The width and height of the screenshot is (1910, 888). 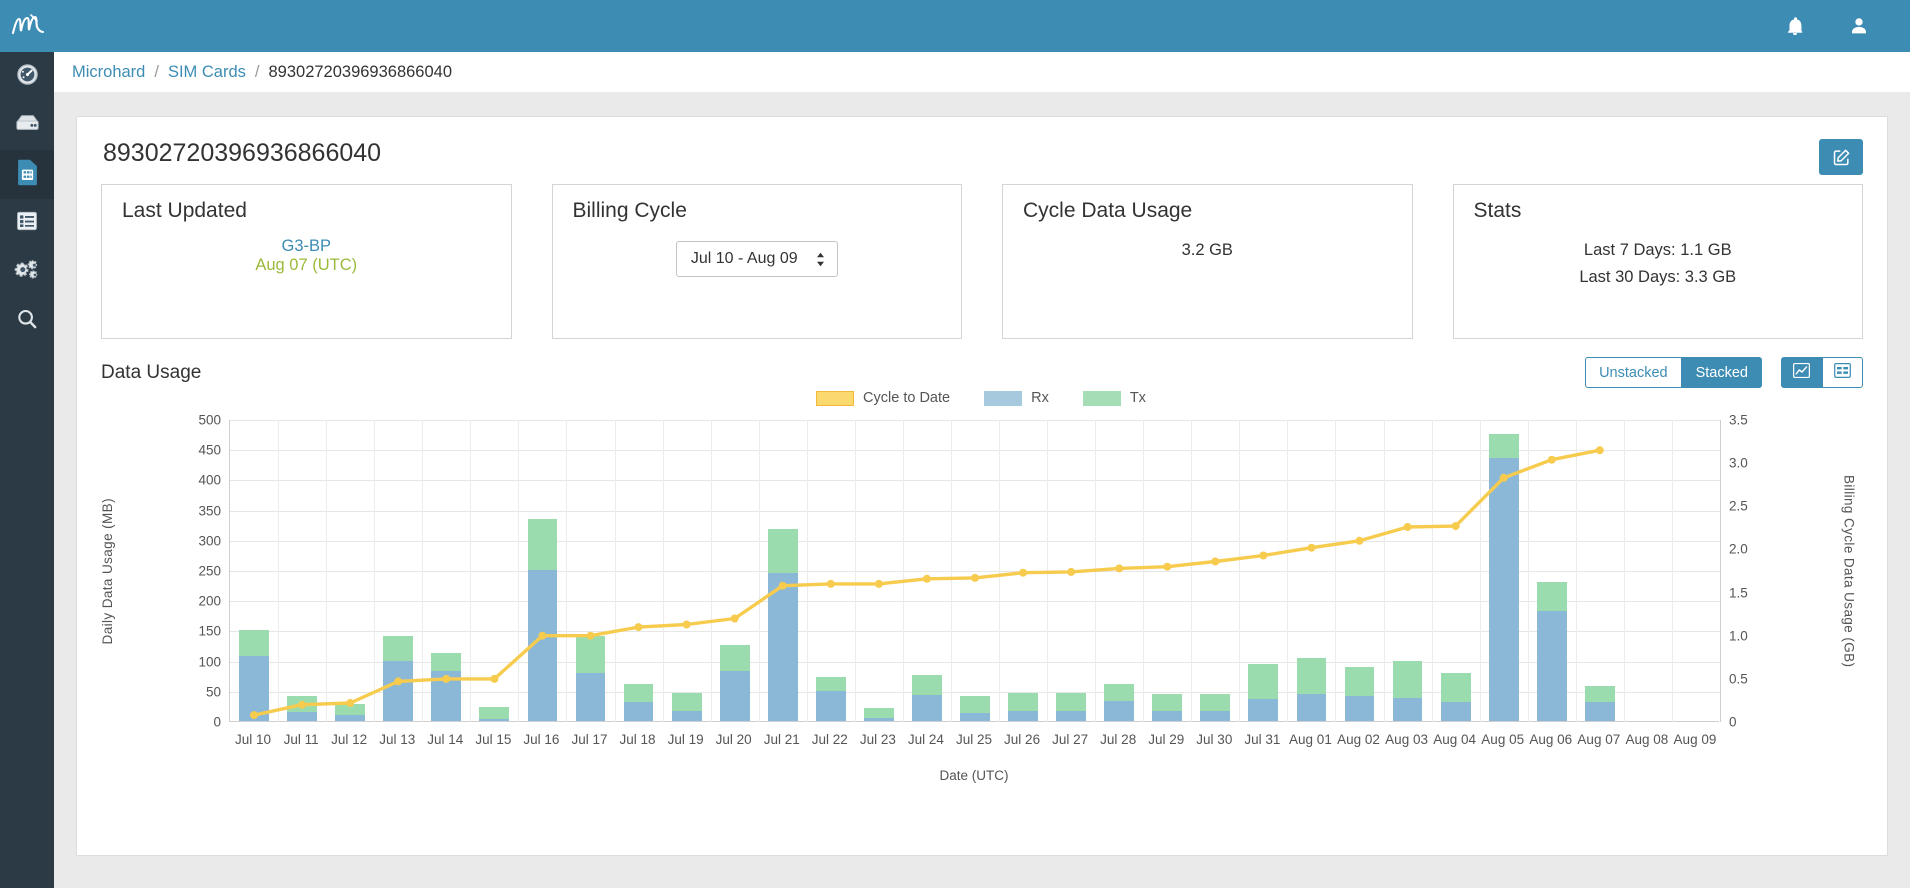 What do you see at coordinates (907, 398) in the screenshot?
I see `legend-label: Cycle to Date` at bounding box center [907, 398].